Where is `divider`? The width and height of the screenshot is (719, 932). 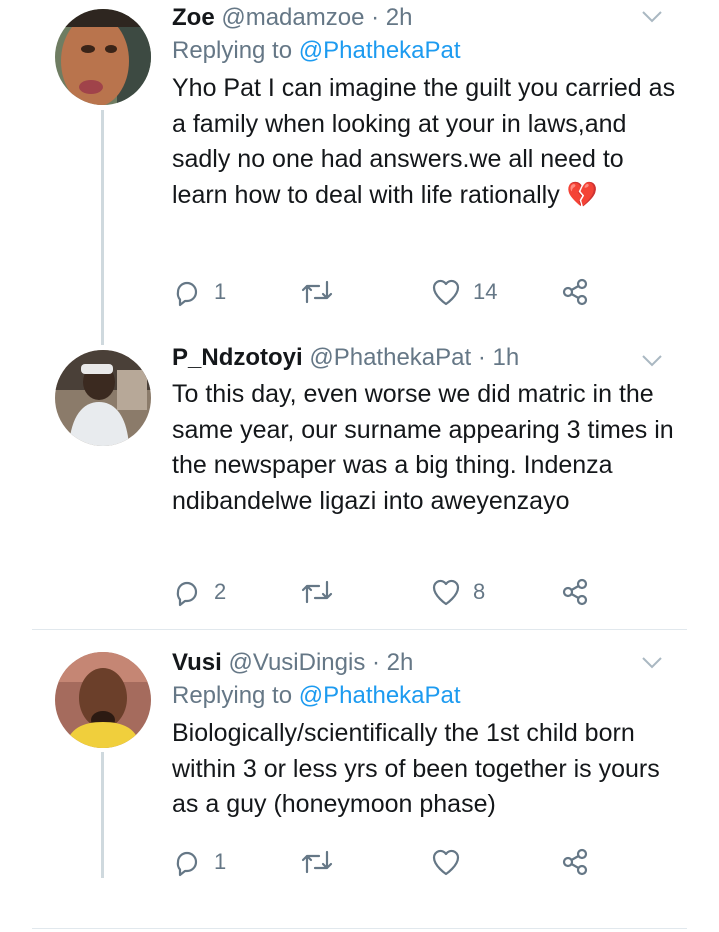
divider is located at coordinates (359, 928).